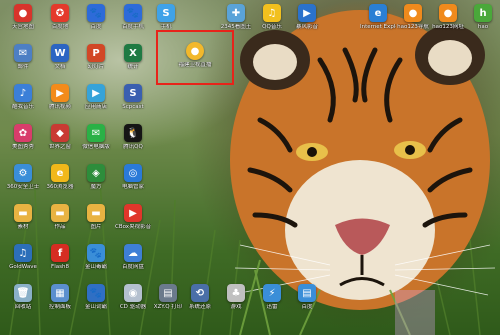  What do you see at coordinates (133, 173) in the screenshot?
I see `app-icon: ◎` at bounding box center [133, 173].